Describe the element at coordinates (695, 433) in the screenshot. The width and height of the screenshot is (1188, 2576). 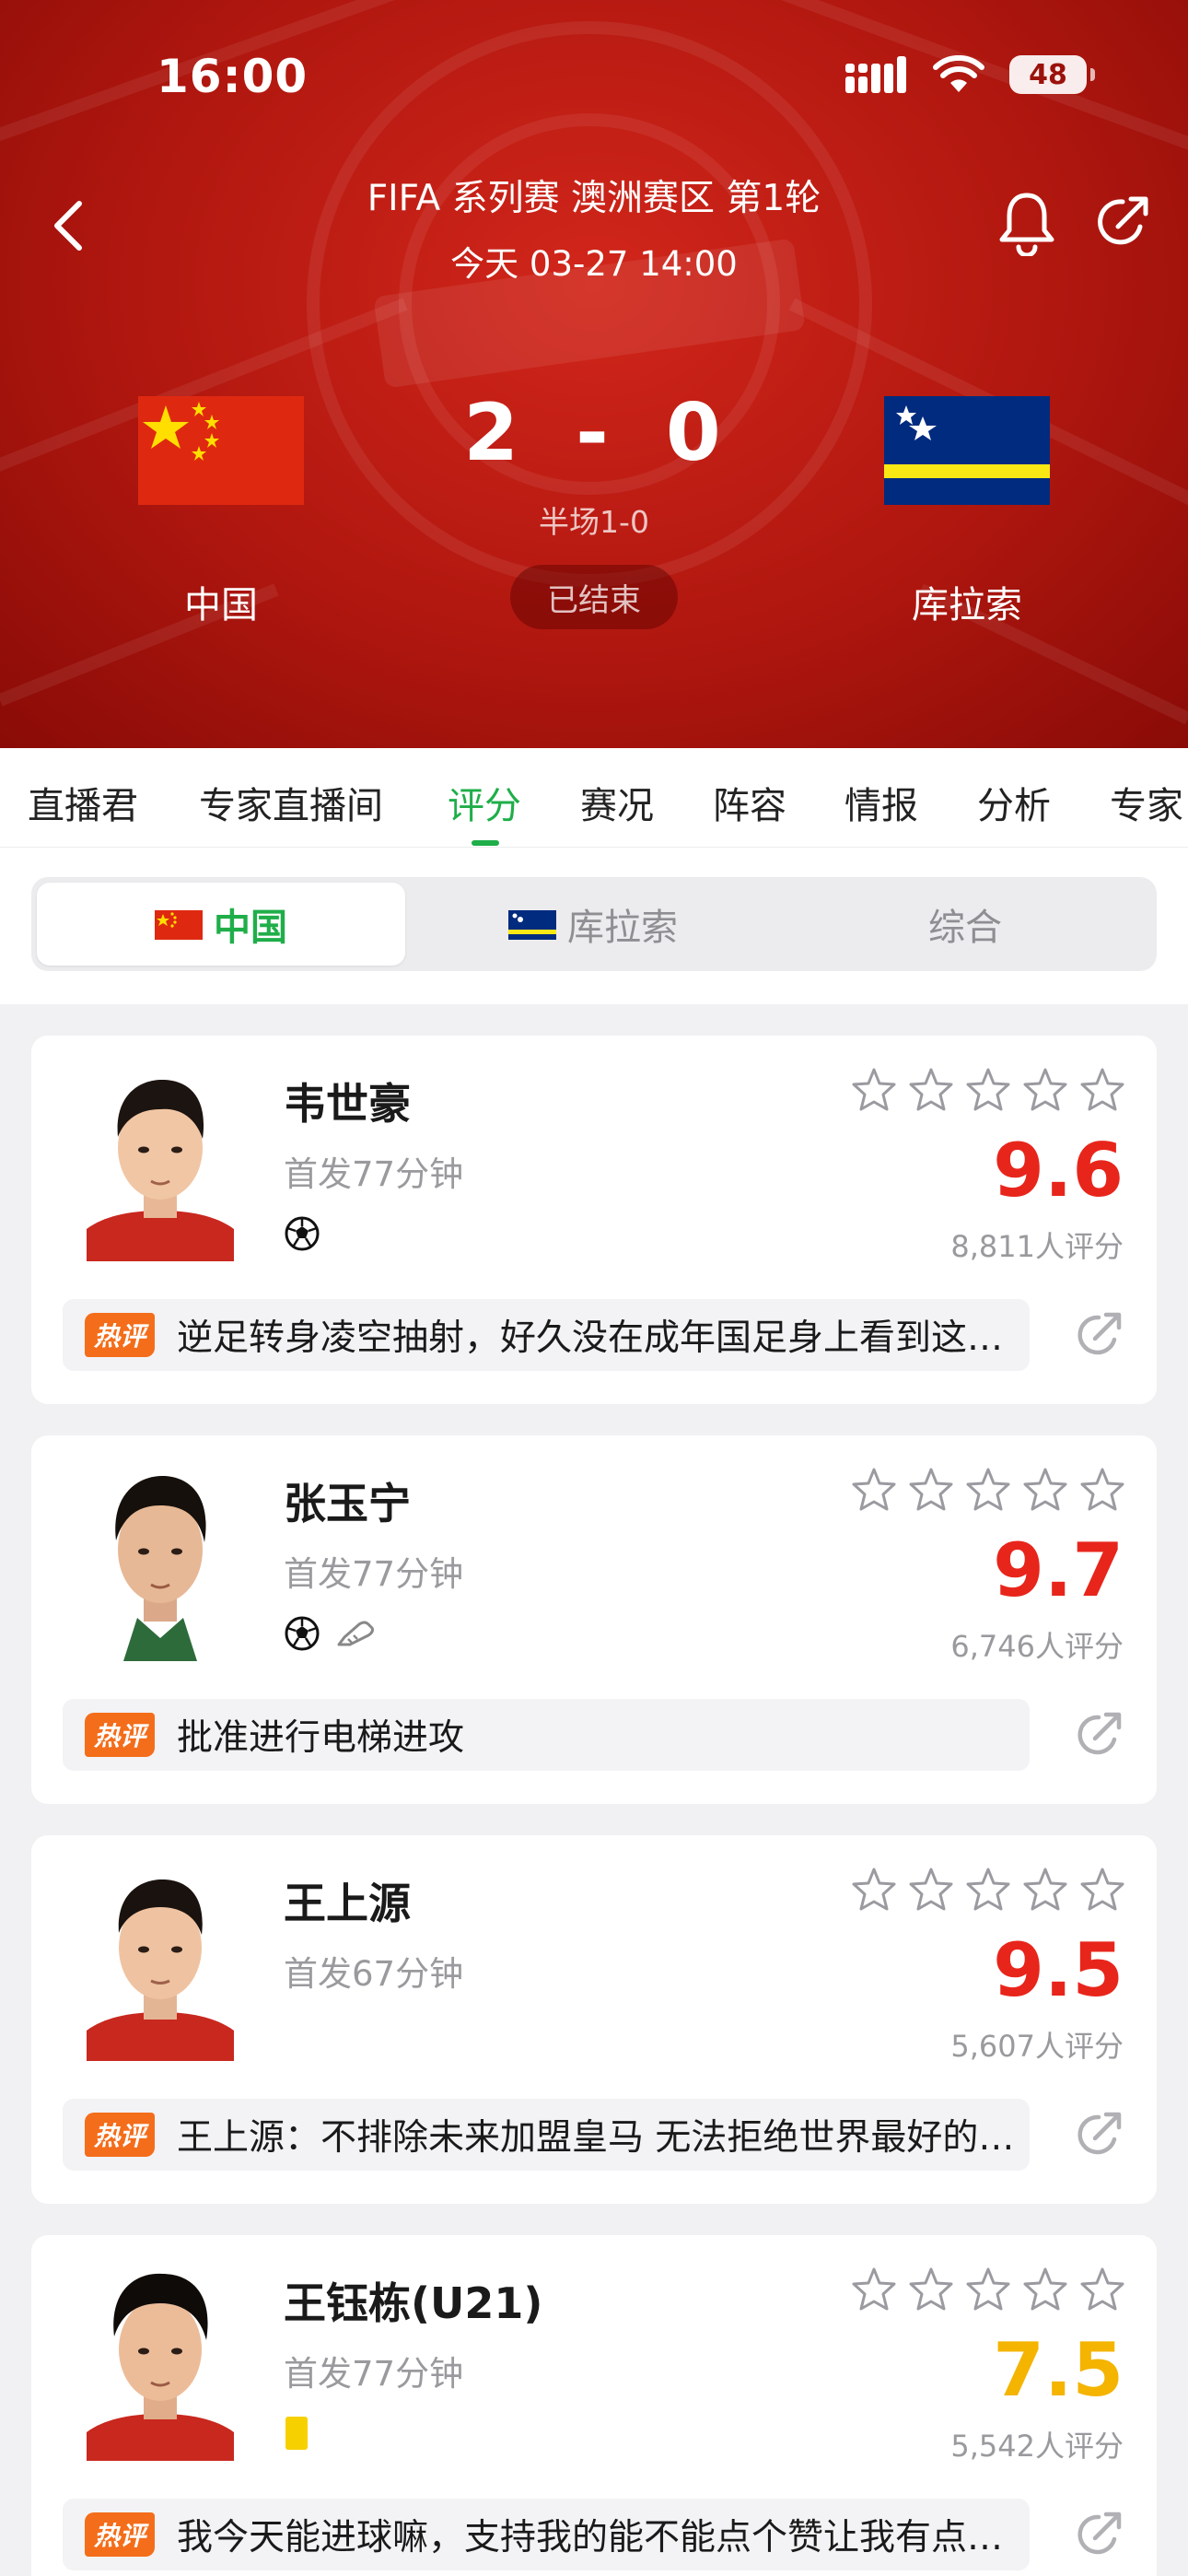
I see `away-score: 0` at that location.